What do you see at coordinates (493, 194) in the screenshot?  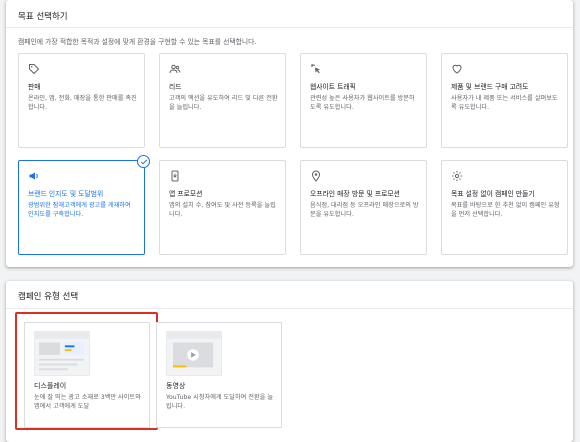 I see `objective-card-name: 목표 설정 없이 캠페인 만들기` at bounding box center [493, 194].